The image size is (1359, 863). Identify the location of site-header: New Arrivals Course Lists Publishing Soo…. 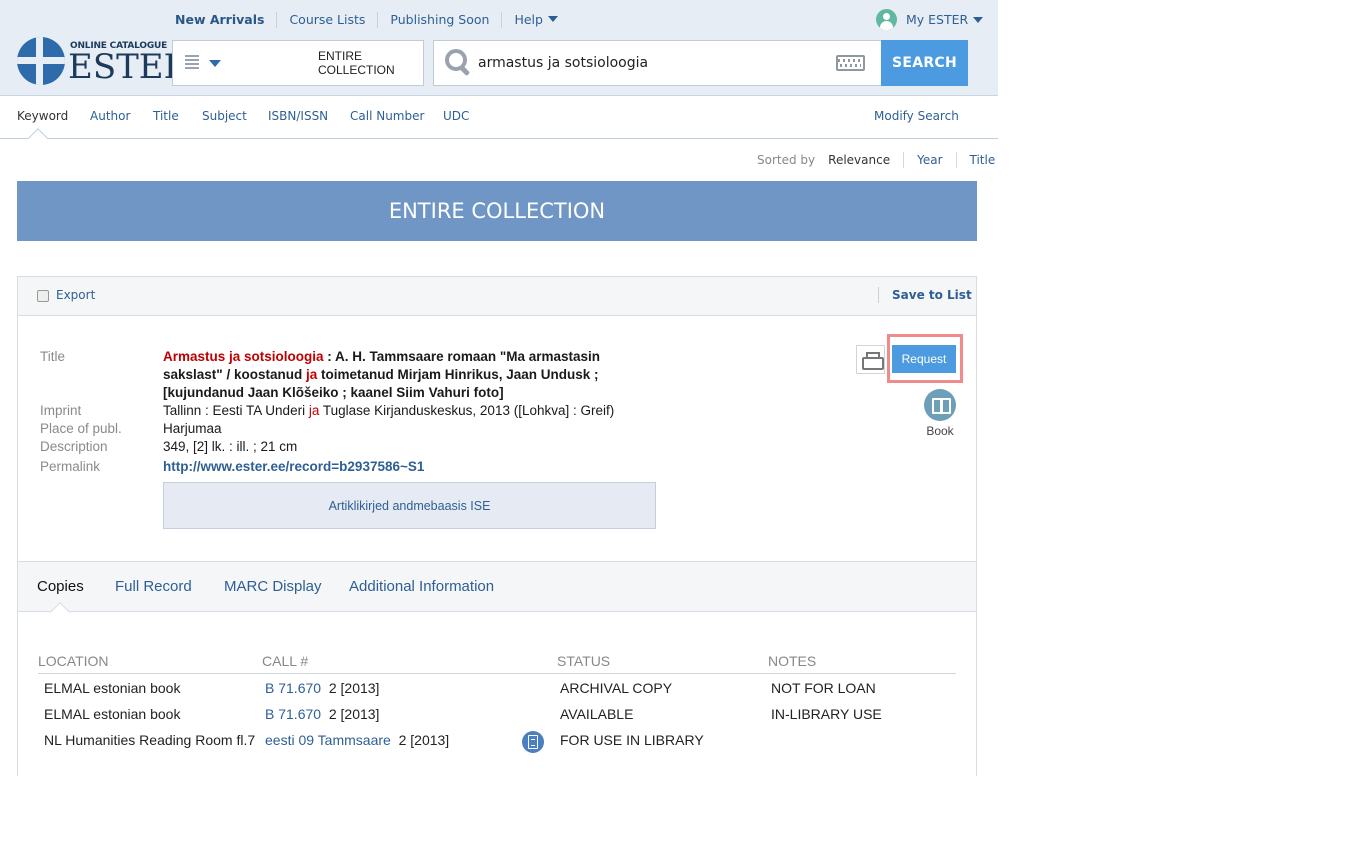
(499, 48).